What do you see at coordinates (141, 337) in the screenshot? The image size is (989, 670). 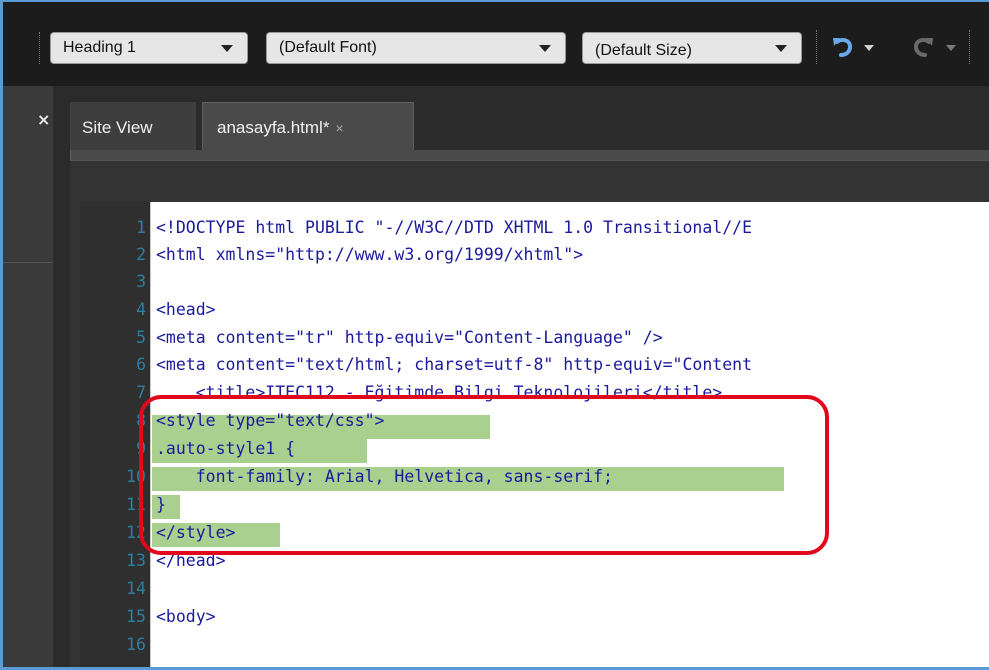 I see `line-number: 5` at bounding box center [141, 337].